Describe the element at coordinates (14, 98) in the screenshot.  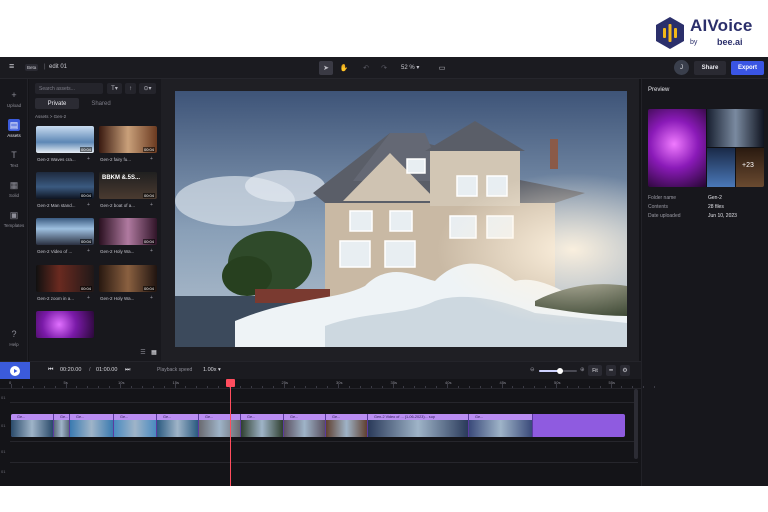
I see `rail-item-upload: + Upload` at that location.